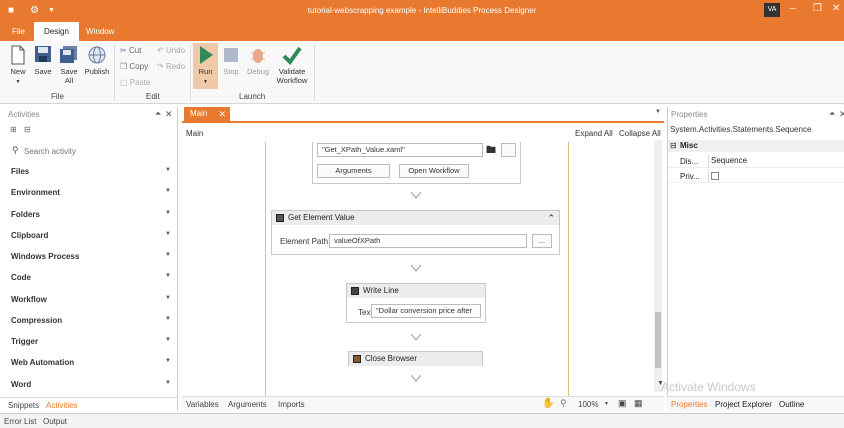  I want to click on search-box: ⚲, so click(90, 151).